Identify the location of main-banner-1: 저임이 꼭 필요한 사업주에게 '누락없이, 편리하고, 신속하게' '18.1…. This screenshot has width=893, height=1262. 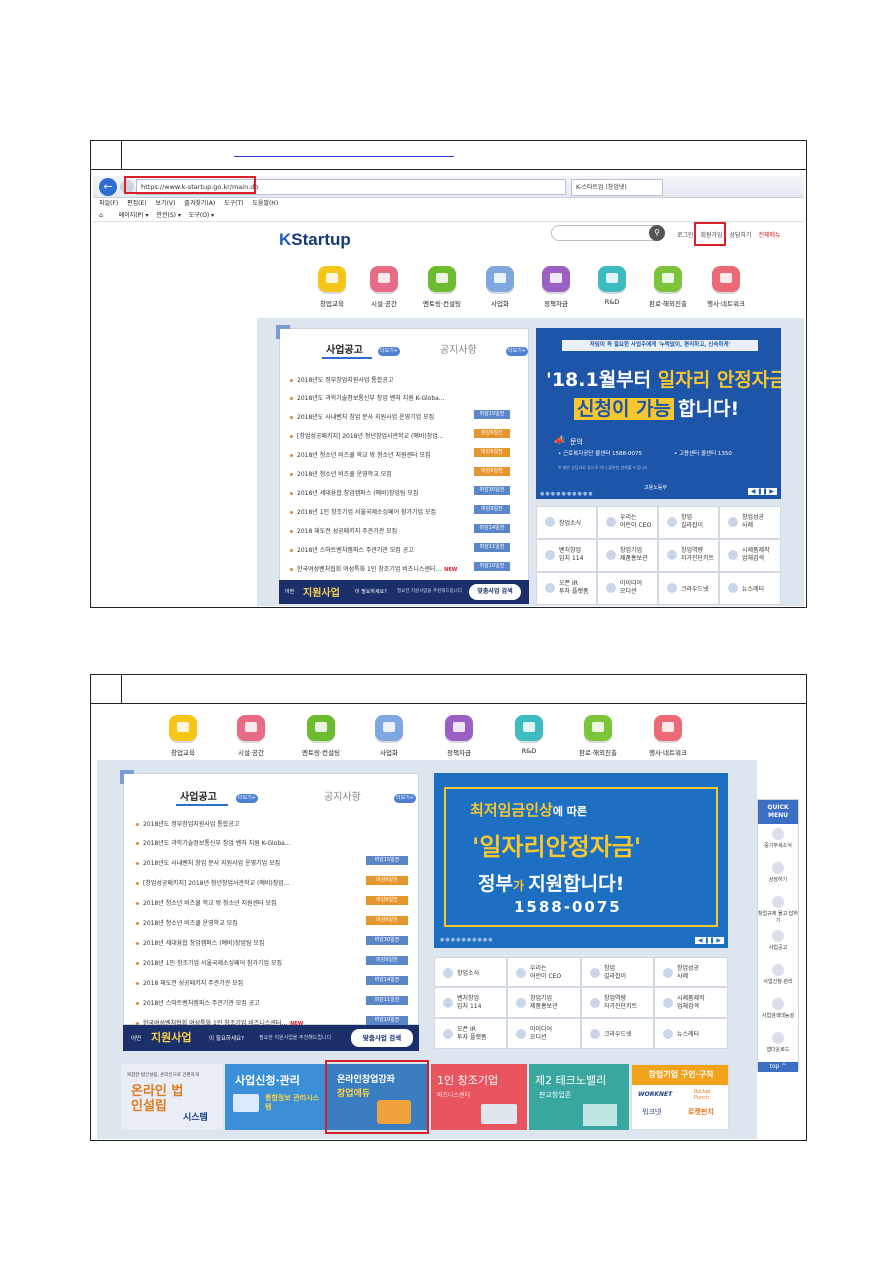
(658, 413).